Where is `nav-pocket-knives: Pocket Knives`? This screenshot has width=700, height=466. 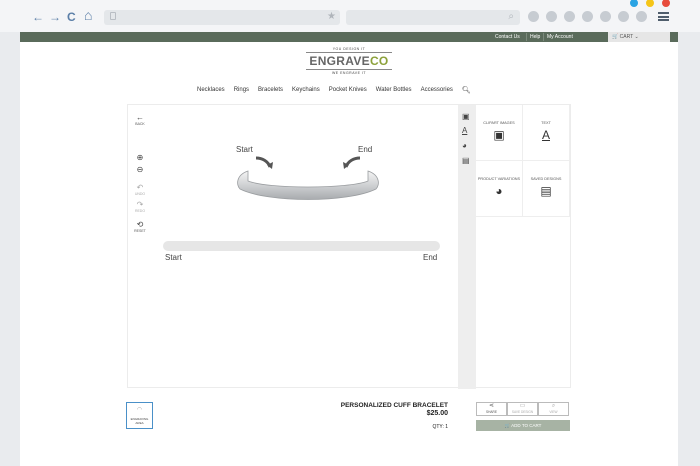
nav-pocket-knives: Pocket Knives is located at coordinates (348, 90).